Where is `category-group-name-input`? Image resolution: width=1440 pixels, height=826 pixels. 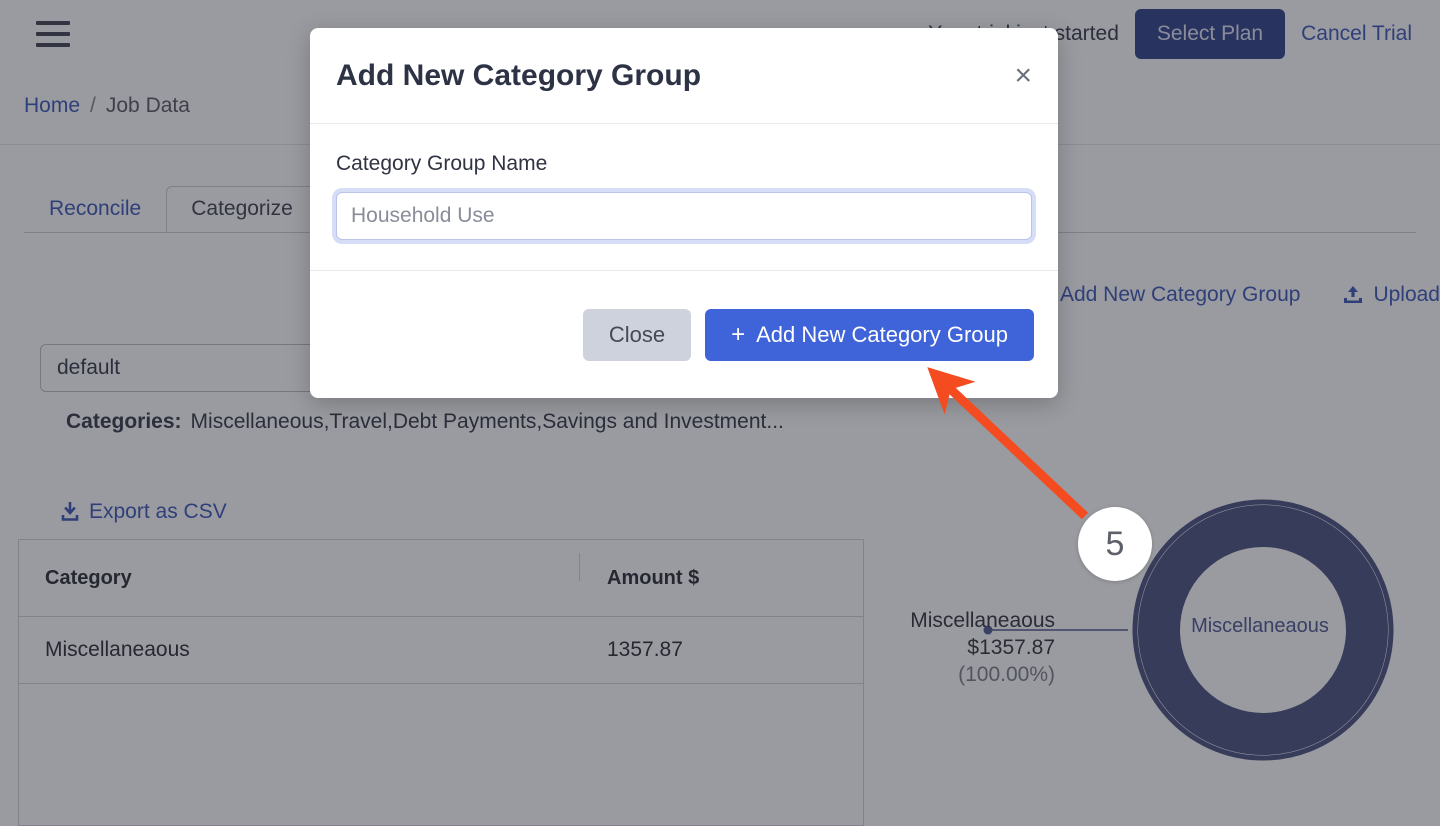
category-group-name-input is located at coordinates (684, 216).